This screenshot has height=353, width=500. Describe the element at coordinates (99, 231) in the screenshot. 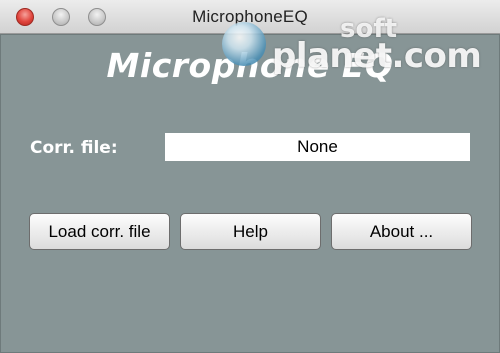

I see `load-corr-file-button: Load corr. file` at that location.